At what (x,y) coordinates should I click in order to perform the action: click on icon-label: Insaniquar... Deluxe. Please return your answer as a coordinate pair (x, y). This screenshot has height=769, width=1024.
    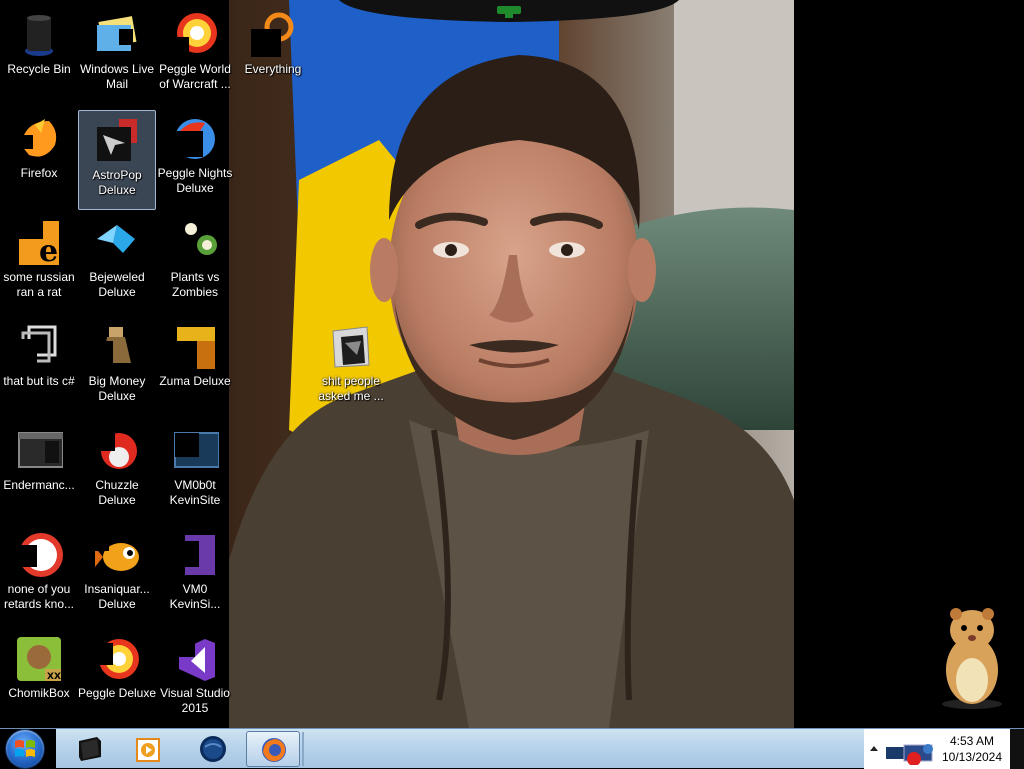
    Looking at the image, I should click on (117, 596).